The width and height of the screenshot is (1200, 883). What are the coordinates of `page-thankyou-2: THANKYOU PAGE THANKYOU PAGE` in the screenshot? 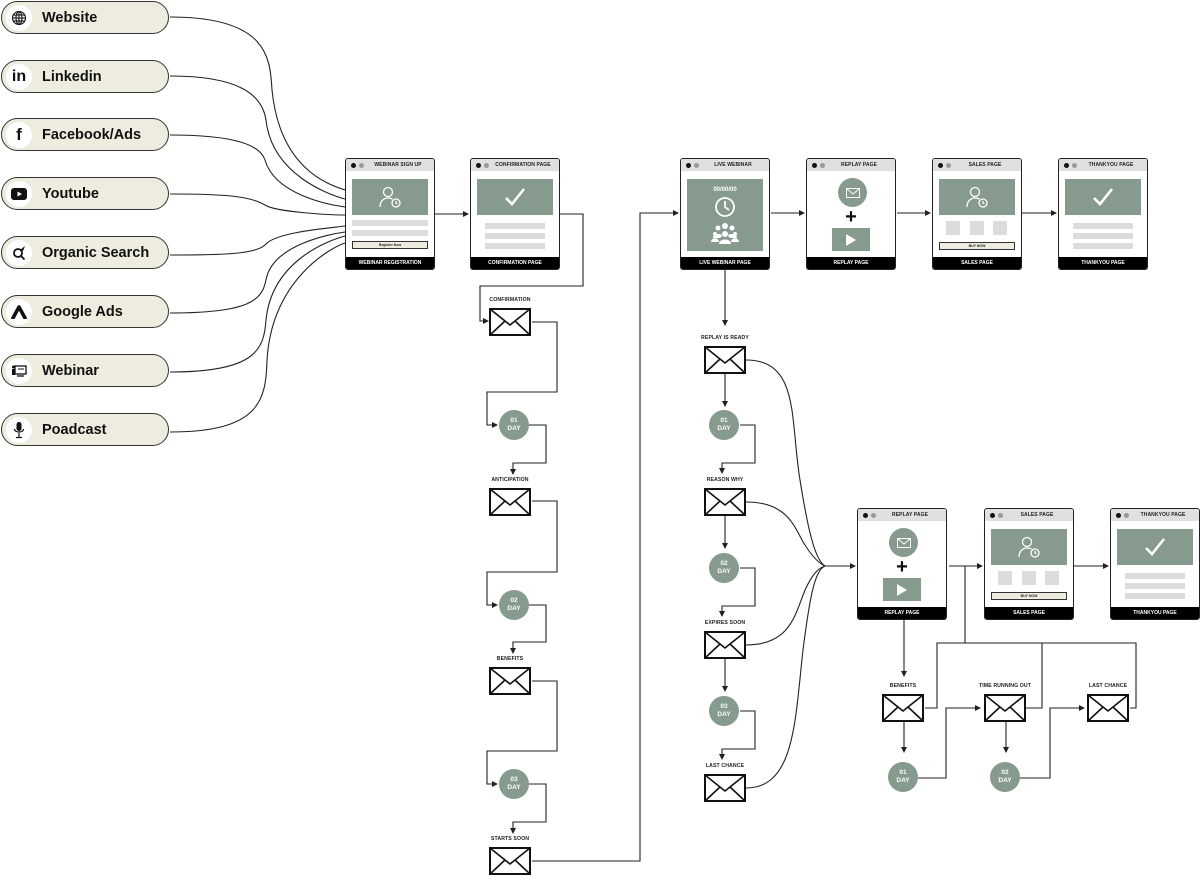 It's located at (1155, 564).